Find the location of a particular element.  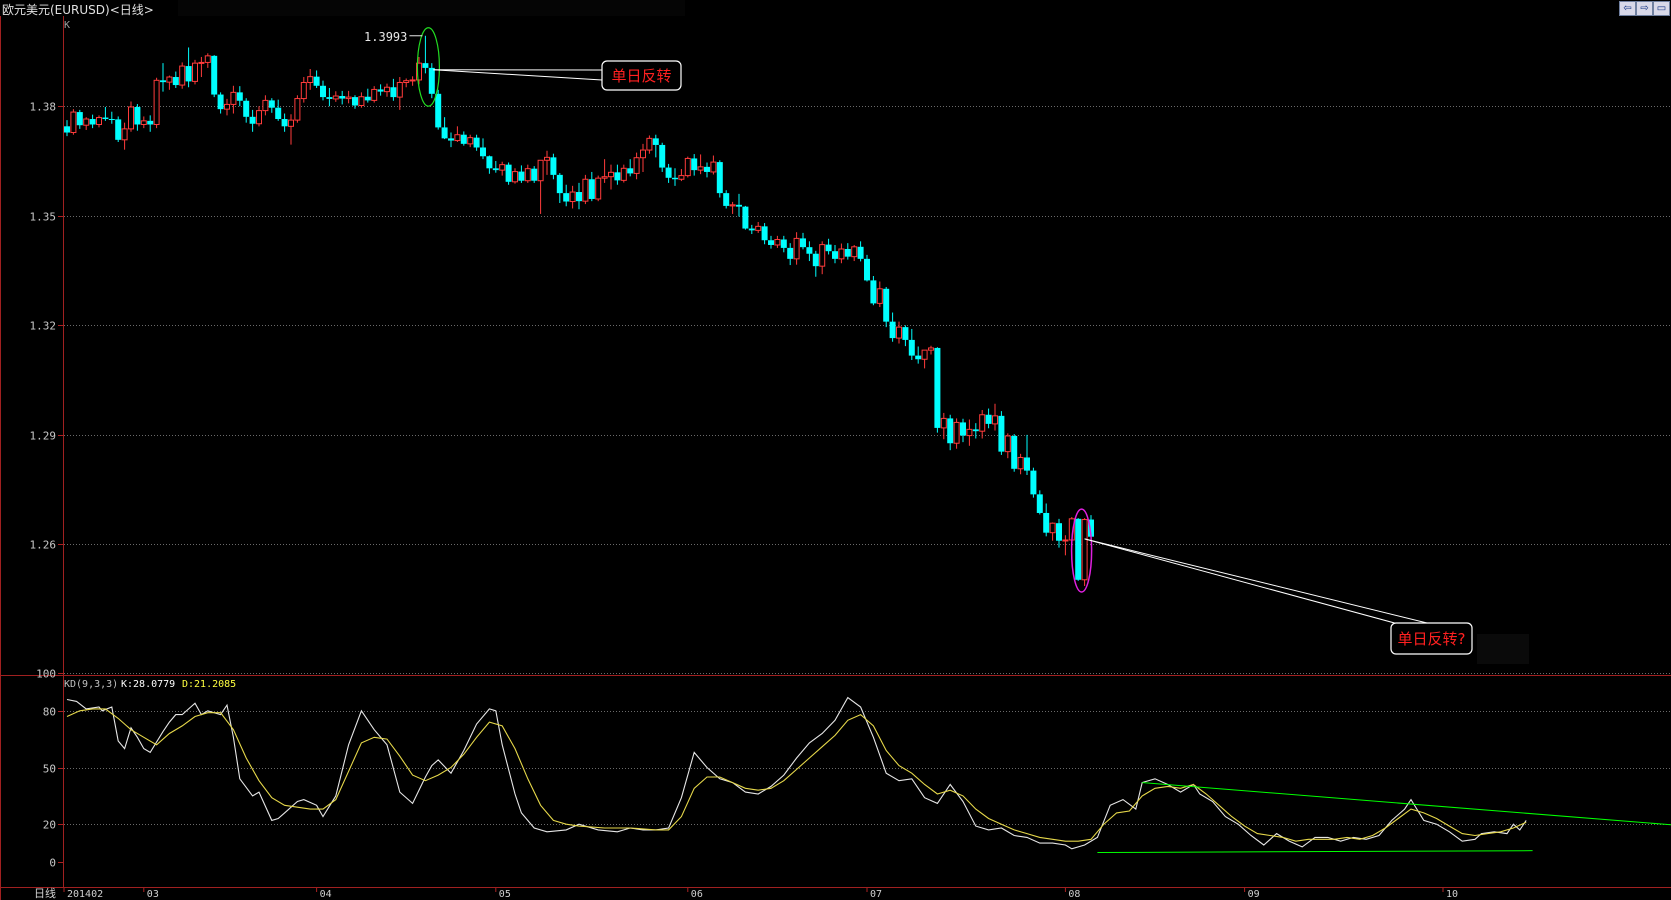

x-tick-label: 08 is located at coordinates (1074, 894).